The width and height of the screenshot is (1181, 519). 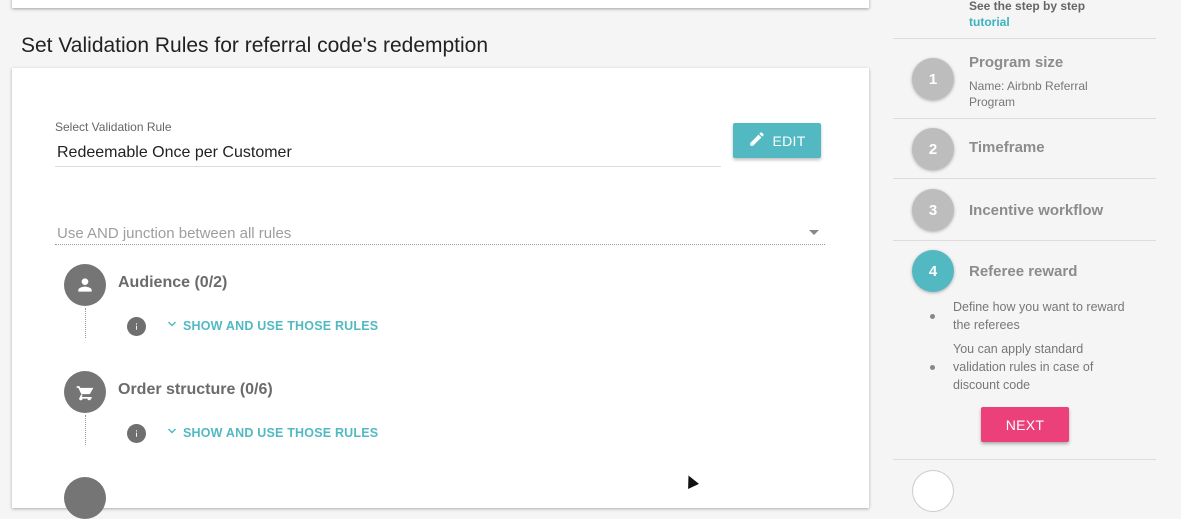 I want to click on edit-button-label: EDIT, so click(x=789, y=140).